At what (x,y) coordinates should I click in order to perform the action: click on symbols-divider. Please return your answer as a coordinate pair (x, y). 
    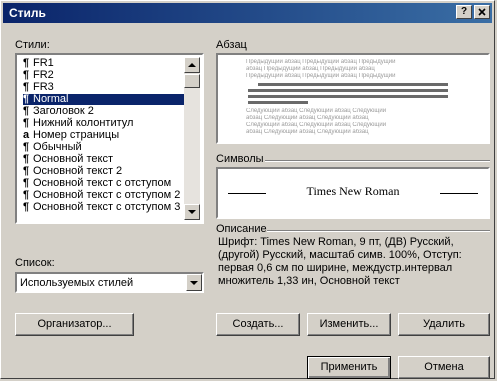
    Looking at the image, I should click on (377, 161).